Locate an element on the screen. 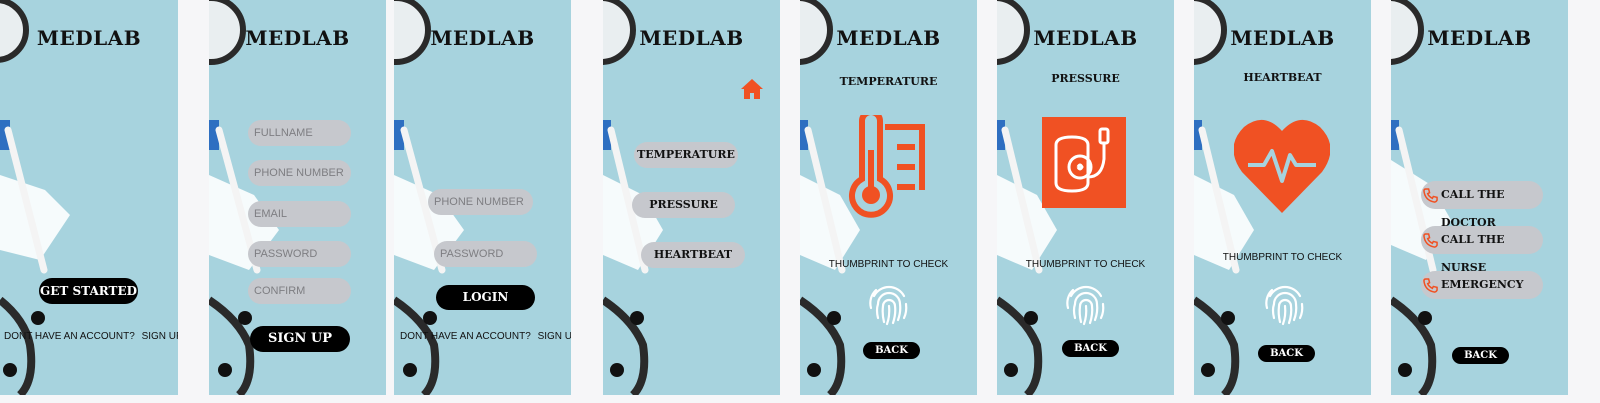 The height and width of the screenshot is (403, 1600). pressure-screen: MEDLAB PRESSURE THUMBPRINT TO CHECK BACK is located at coordinates (1085, 197).